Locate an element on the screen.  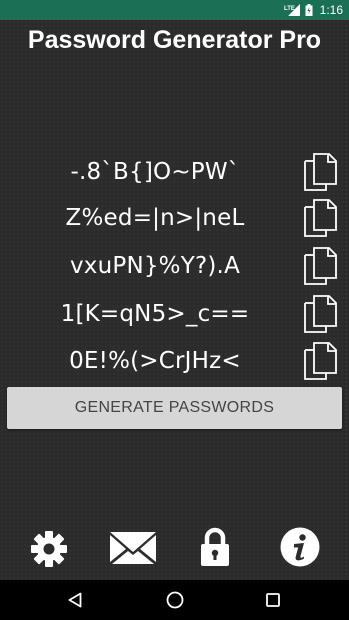
recents-icon is located at coordinates (273, 602).